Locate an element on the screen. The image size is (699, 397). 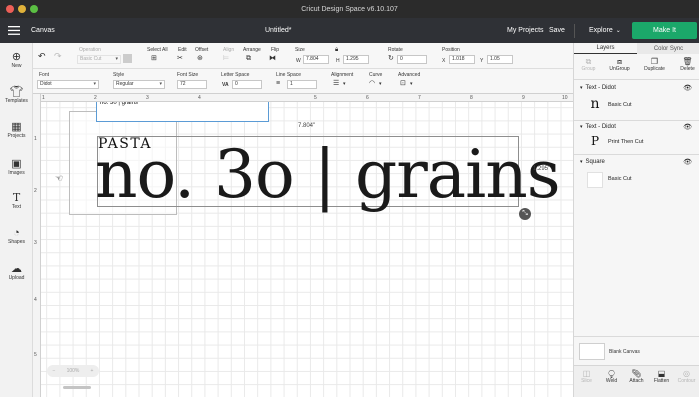
layer-operation: Basic Cut is located at coordinates (620, 179).